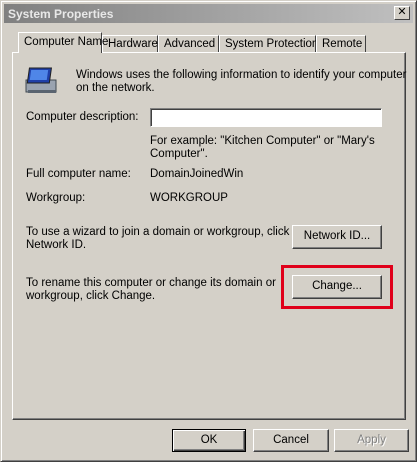 Image resolution: width=417 pixels, height=462 pixels. Describe the element at coordinates (78, 174) in the screenshot. I see `full-computer-name-label: Full computer name:` at that location.